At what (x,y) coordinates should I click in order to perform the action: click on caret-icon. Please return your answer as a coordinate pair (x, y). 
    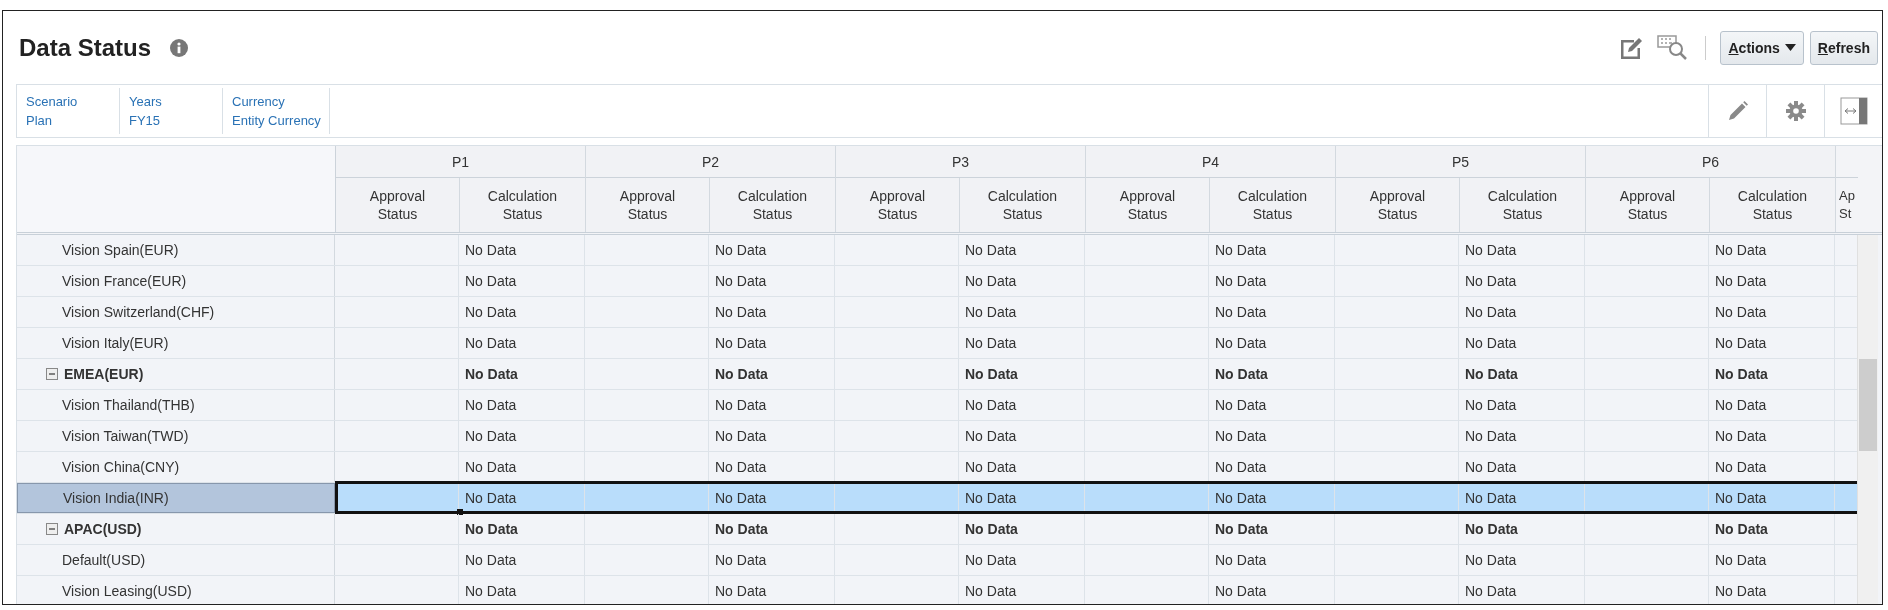
    Looking at the image, I should click on (1790, 47).